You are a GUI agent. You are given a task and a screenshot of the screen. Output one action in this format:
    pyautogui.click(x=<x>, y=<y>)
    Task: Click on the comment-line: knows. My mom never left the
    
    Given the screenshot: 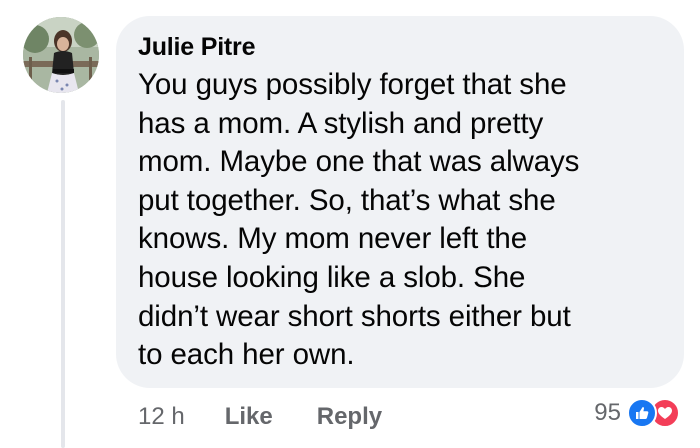 What is the action you would take?
    pyautogui.click(x=333, y=239)
    